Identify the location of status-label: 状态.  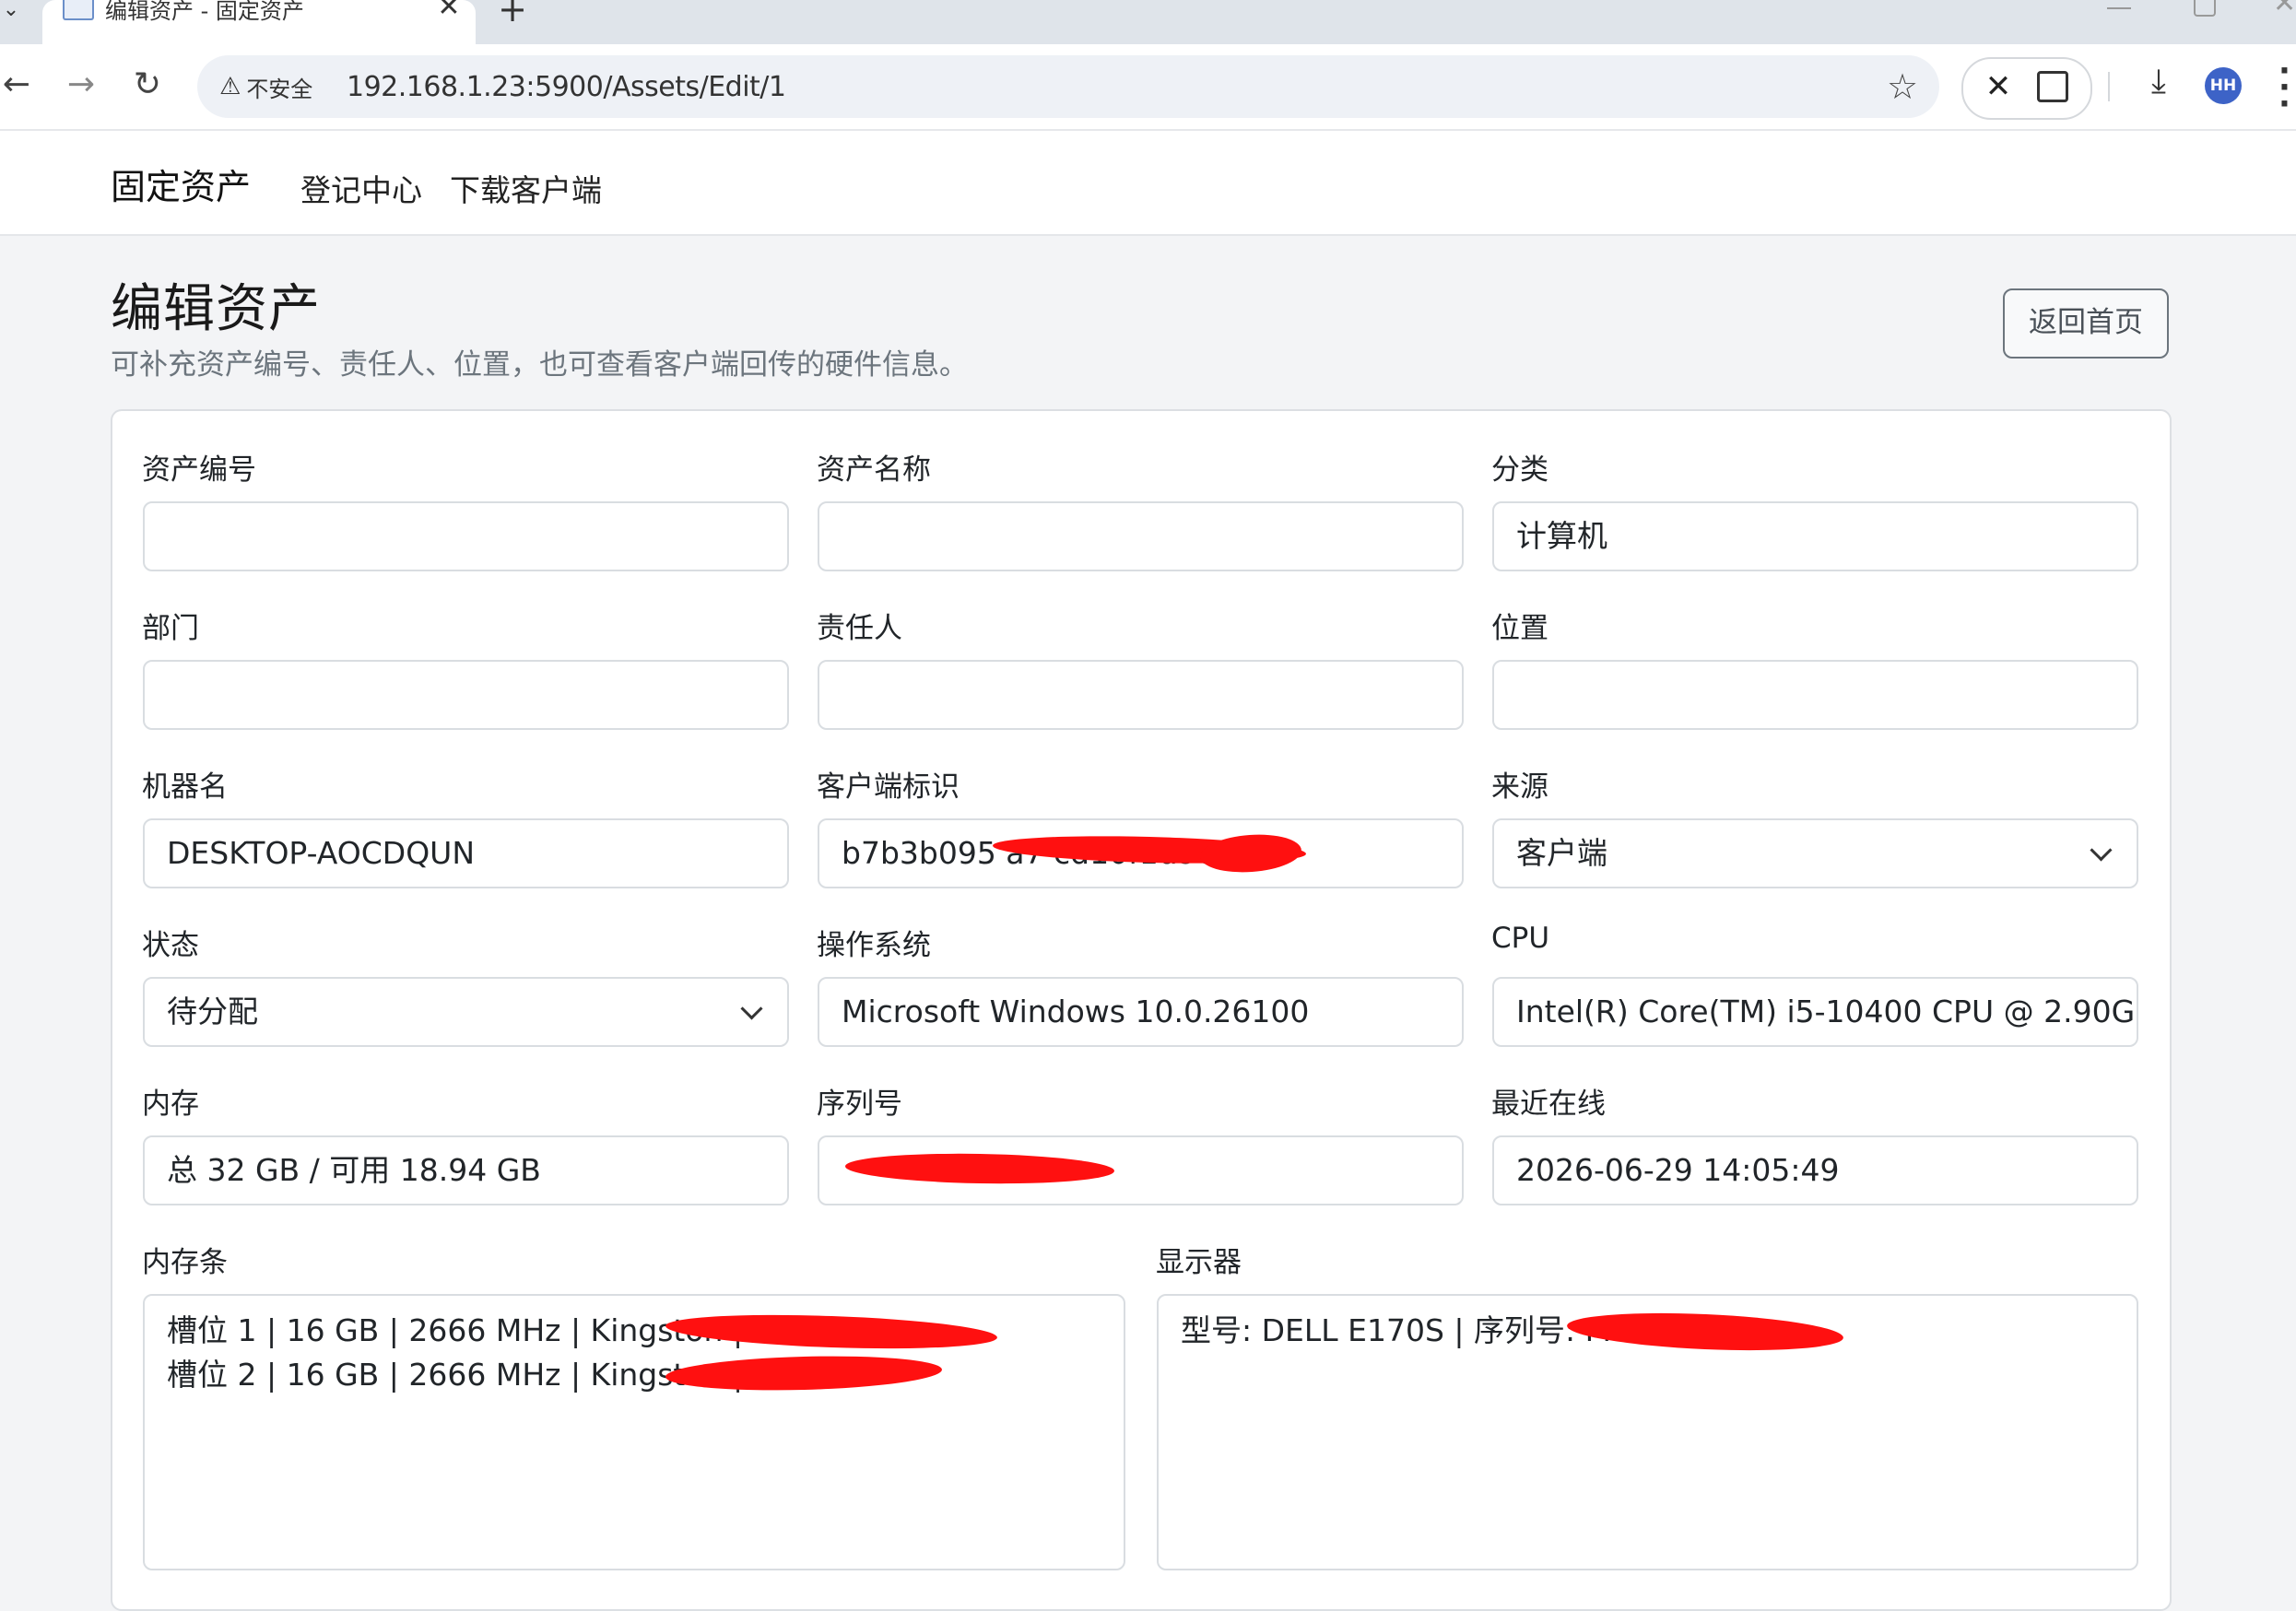
(170, 945).